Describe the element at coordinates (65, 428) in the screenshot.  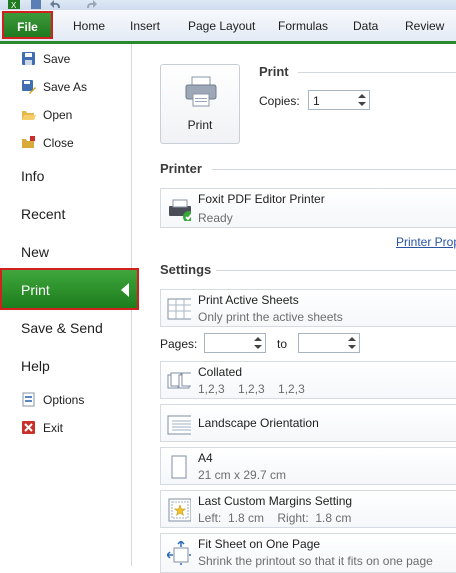
I see `menu-item-exit: Exit` at that location.